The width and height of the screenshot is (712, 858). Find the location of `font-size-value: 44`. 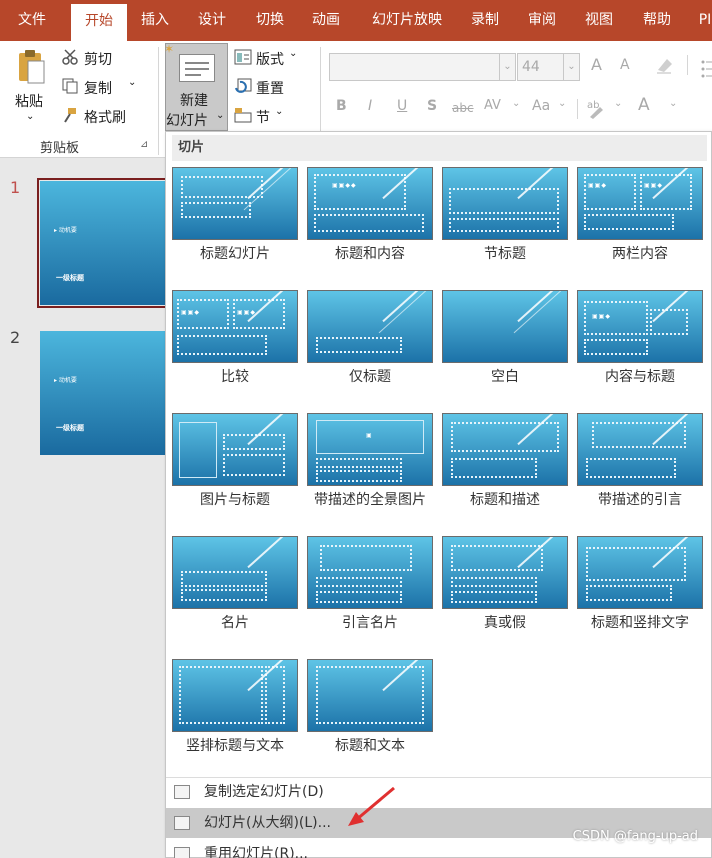

font-size-value: 44 is located at coordinates (531, 67).